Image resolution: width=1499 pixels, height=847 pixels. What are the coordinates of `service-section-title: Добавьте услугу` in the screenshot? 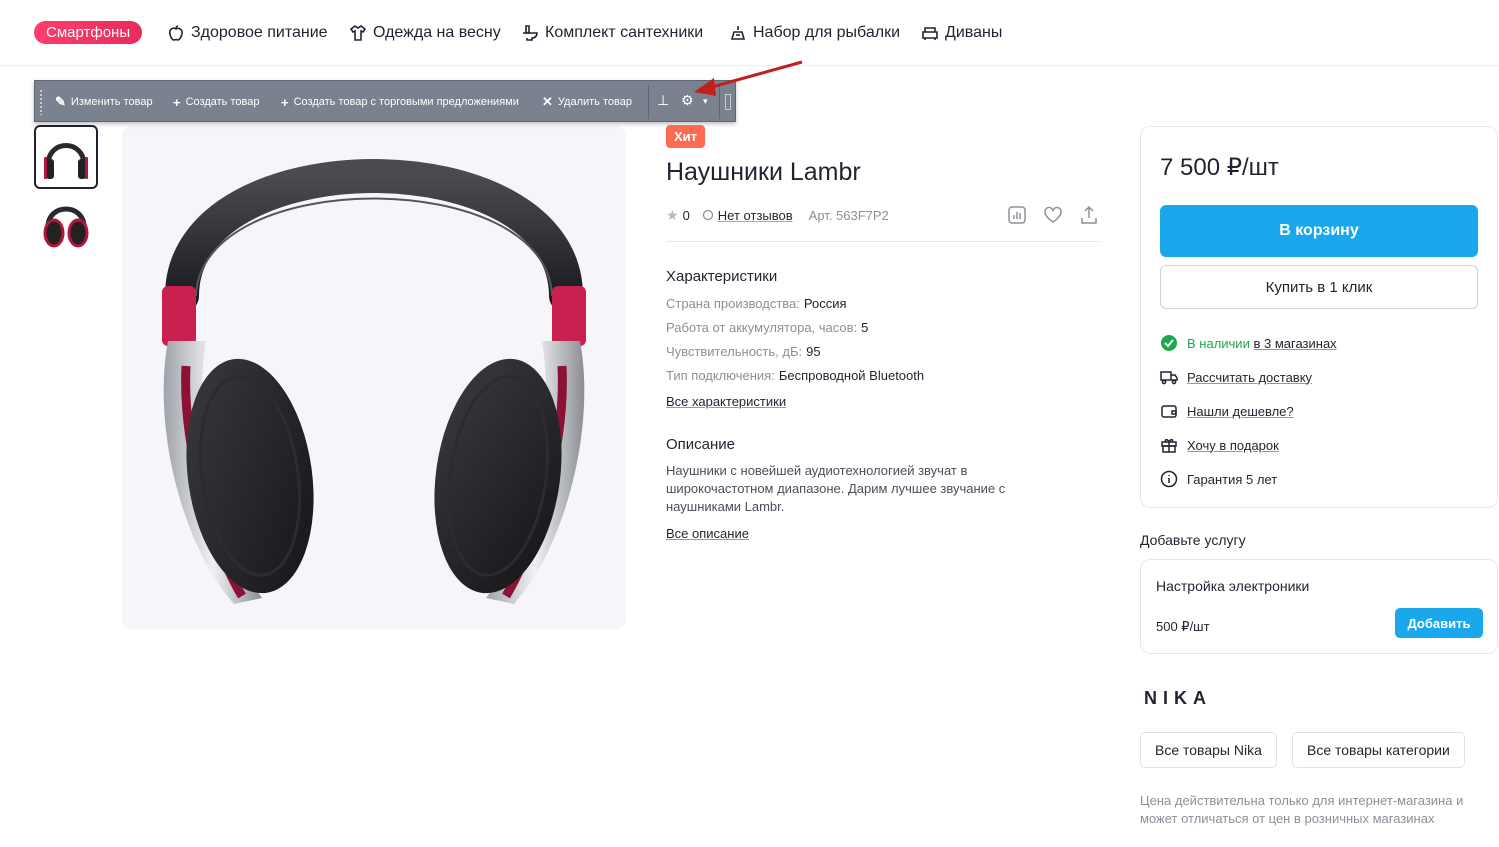 It's located at (1193, 540).